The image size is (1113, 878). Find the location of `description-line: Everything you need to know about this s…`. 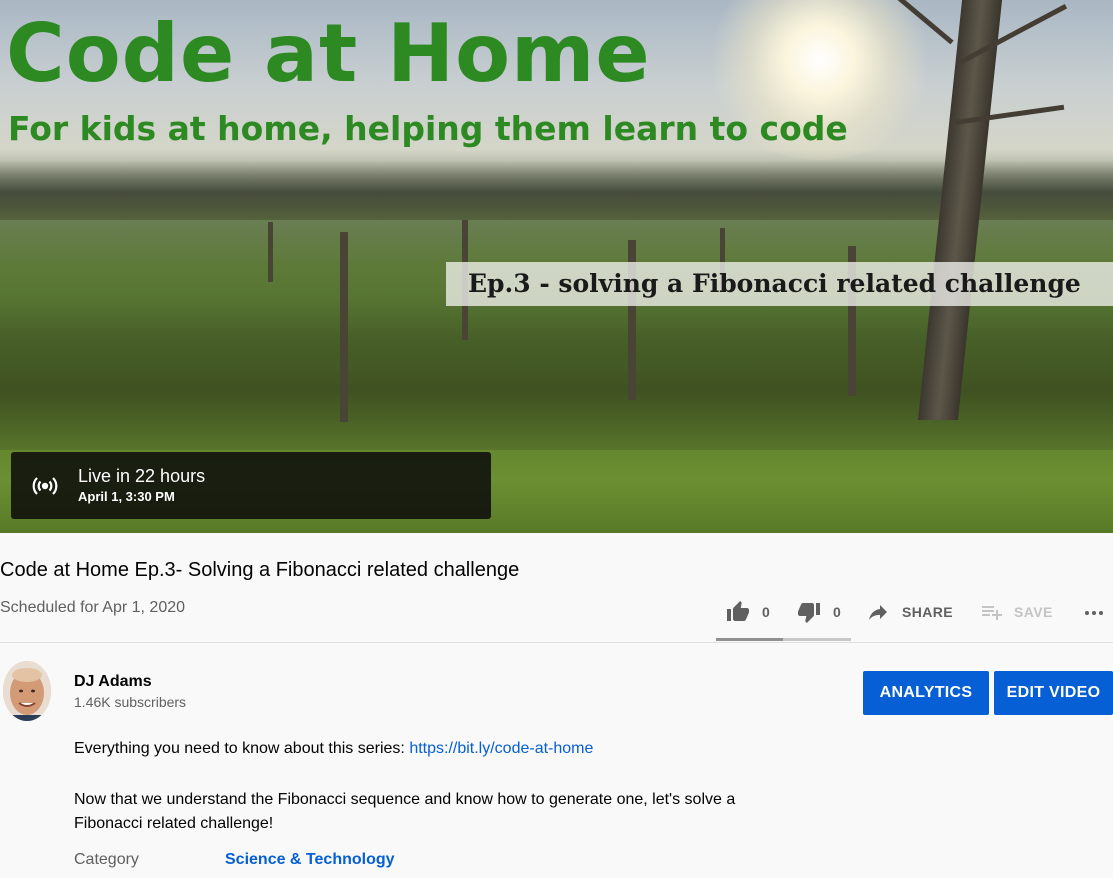

description-line: Everything you need to know about this s… is located at coordinates (333, 749).